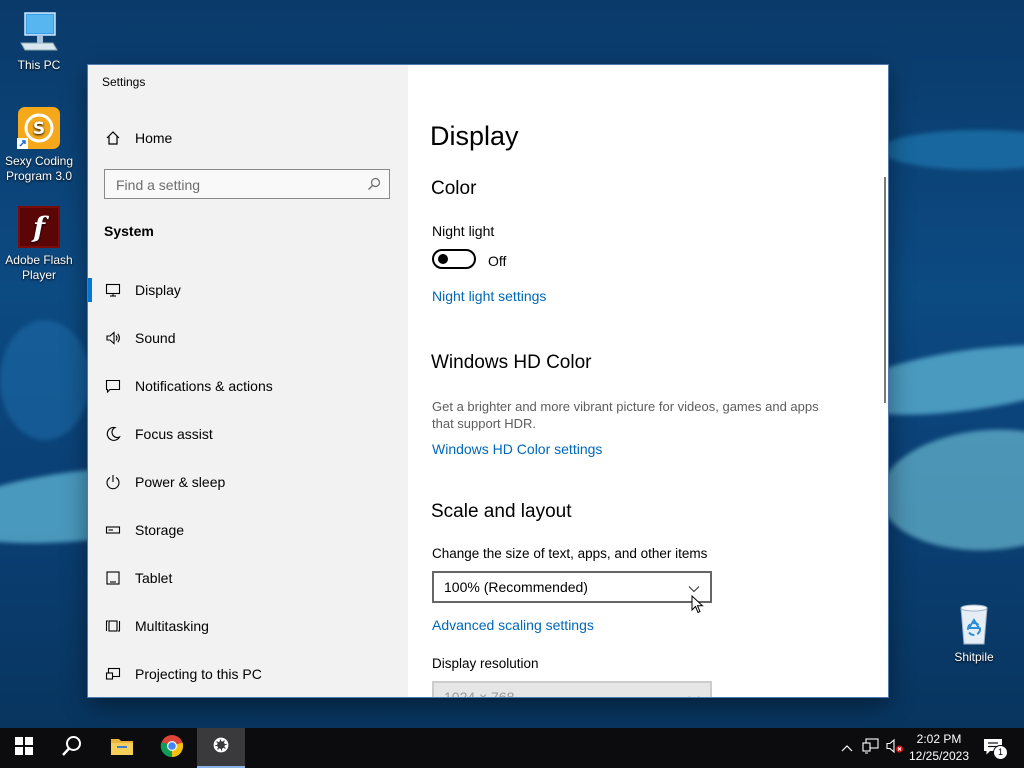  Describe the element at coordinates (484, 423) in the screenshot. I see `hdr-description: that support HDR.` at that location.